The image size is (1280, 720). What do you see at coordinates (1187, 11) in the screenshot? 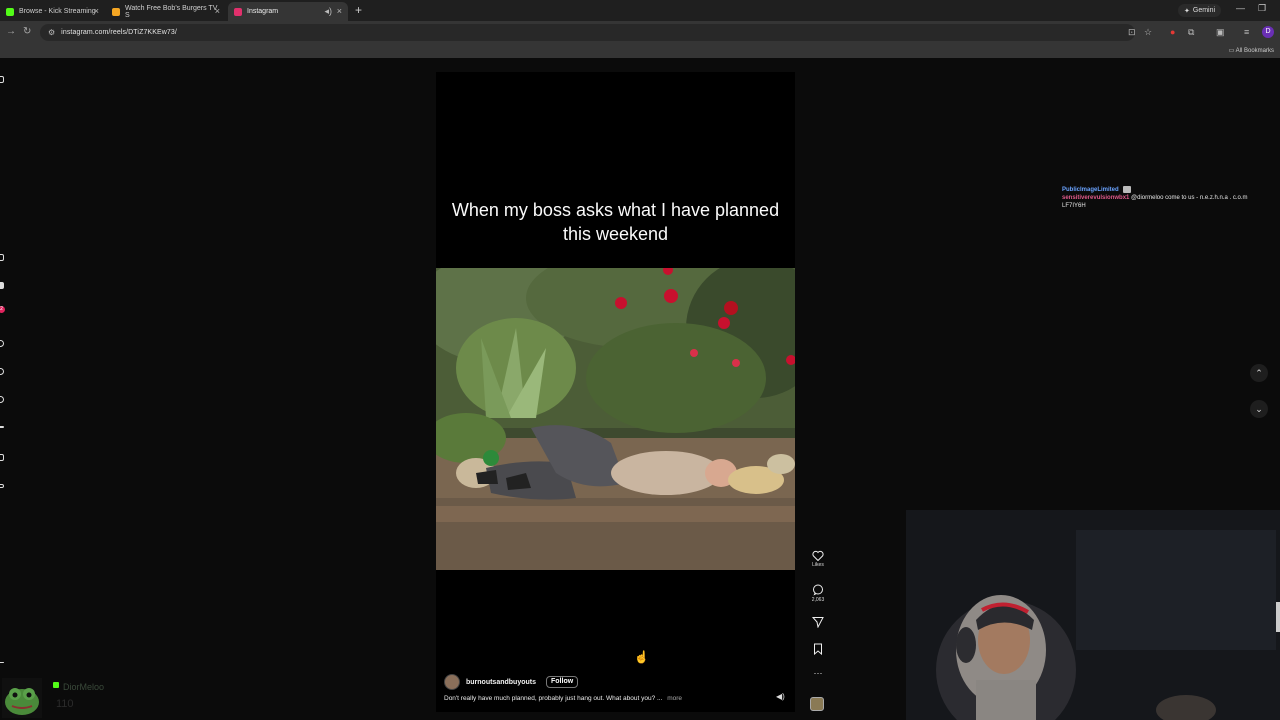
I see `sparkle-icon: ✦` at bounding box center [1187, 11].